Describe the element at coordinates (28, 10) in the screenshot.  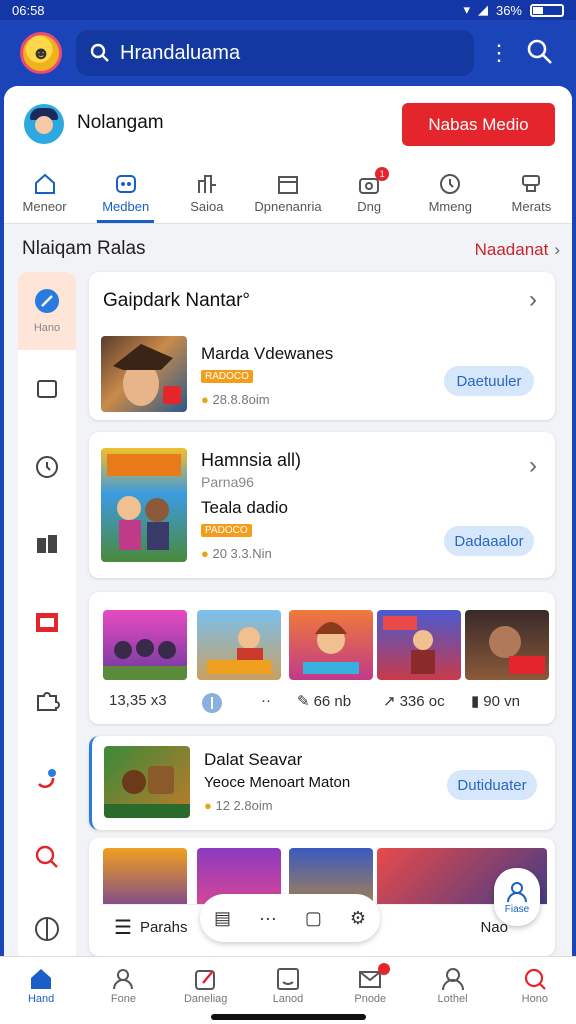
I see `status-time: 06:58` at that location.